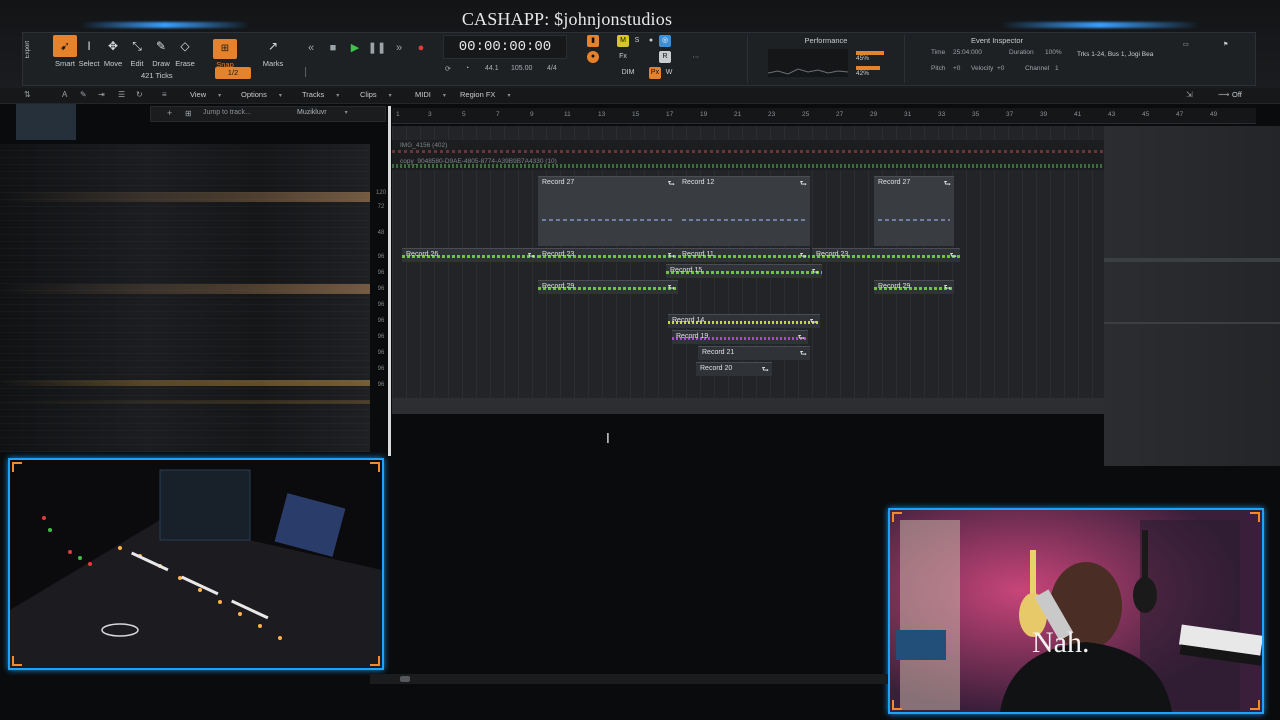  Describe the element at coordinates (405, 679) in the screenshot. I see `scroll-thumb` at that location.